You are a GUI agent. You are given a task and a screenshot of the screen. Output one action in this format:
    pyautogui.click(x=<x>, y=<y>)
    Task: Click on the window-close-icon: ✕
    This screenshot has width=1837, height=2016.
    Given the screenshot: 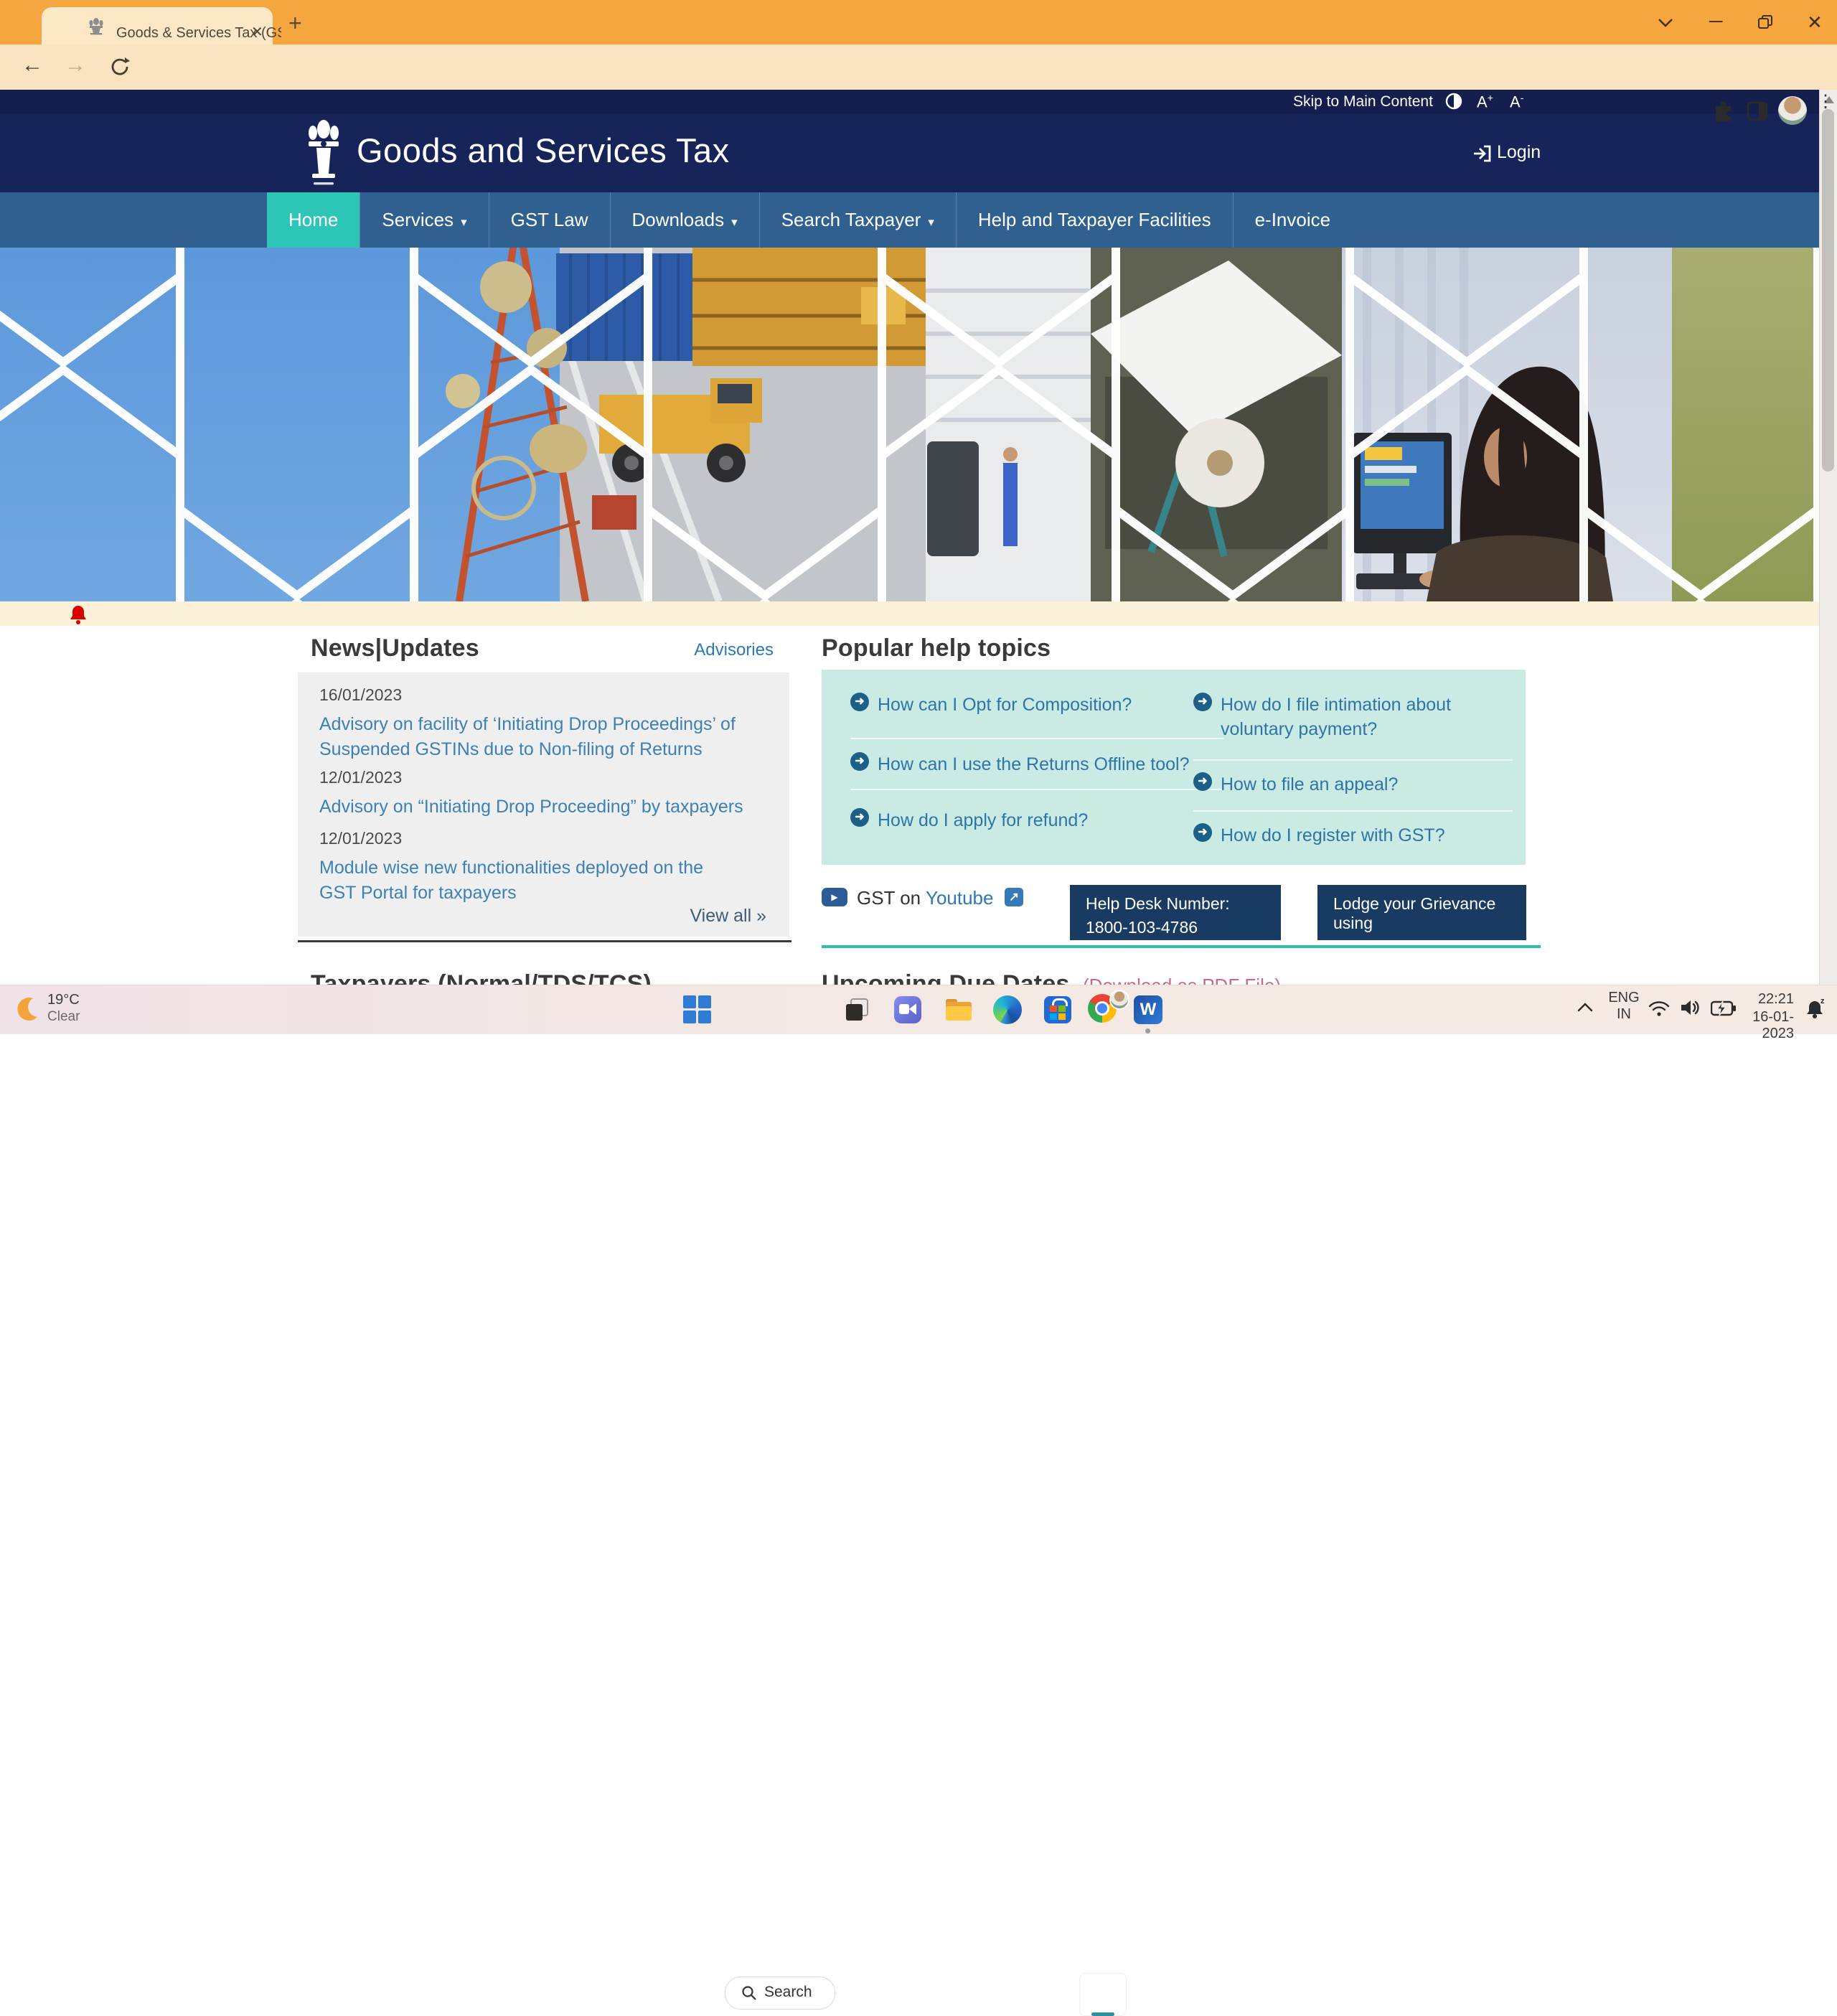 What is the action you would take?
    pyautogui.click(x=1815, y=22)
    